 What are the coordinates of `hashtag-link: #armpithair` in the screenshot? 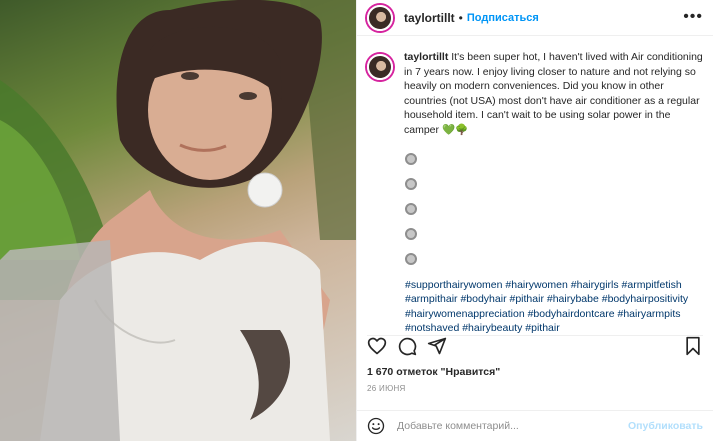 It's located at (432, 299).